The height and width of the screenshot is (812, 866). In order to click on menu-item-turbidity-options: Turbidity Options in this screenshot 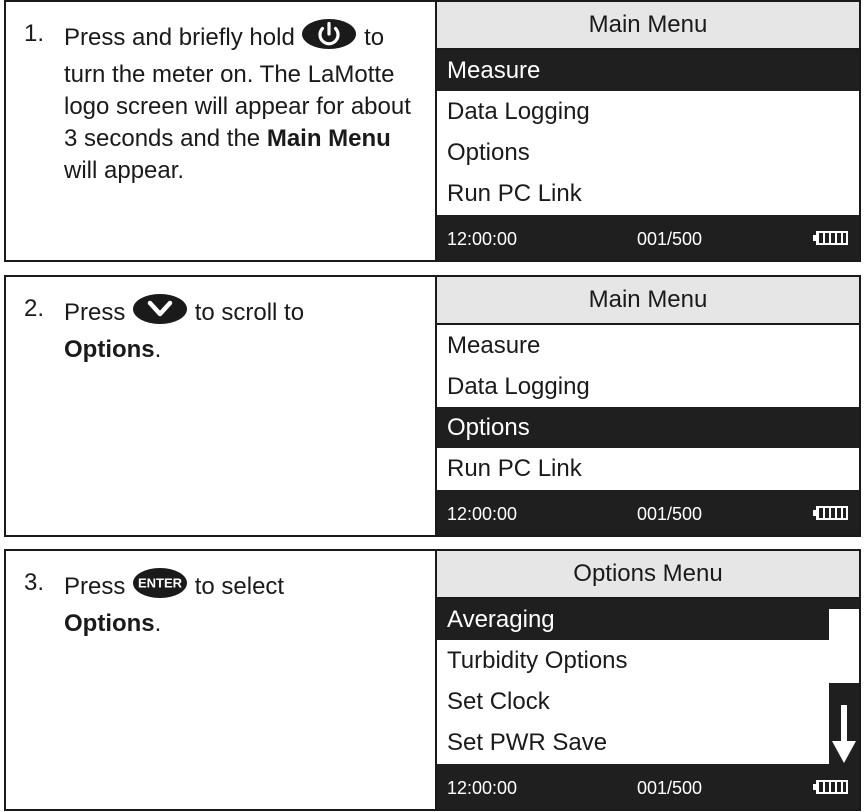, I will do `click(633, 660)`.